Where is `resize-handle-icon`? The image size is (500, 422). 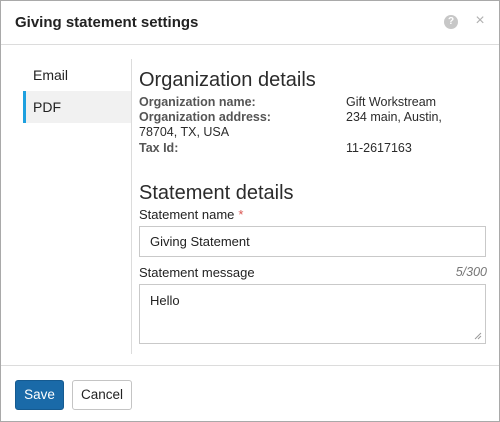 resize-handle-icon is located at coordinates (478, 336).